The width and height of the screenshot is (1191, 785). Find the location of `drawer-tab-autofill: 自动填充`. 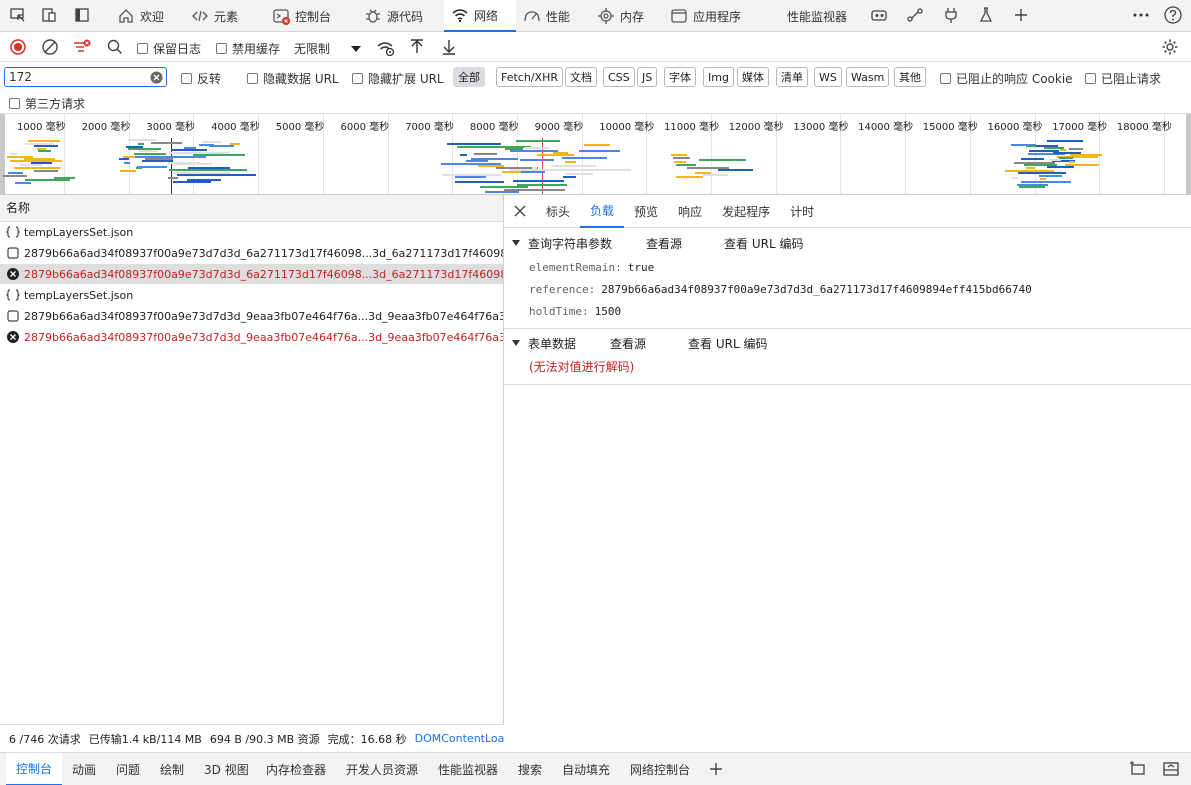

drawer-tab-autofill: 自动填充 is located at coordinates (586, 769).